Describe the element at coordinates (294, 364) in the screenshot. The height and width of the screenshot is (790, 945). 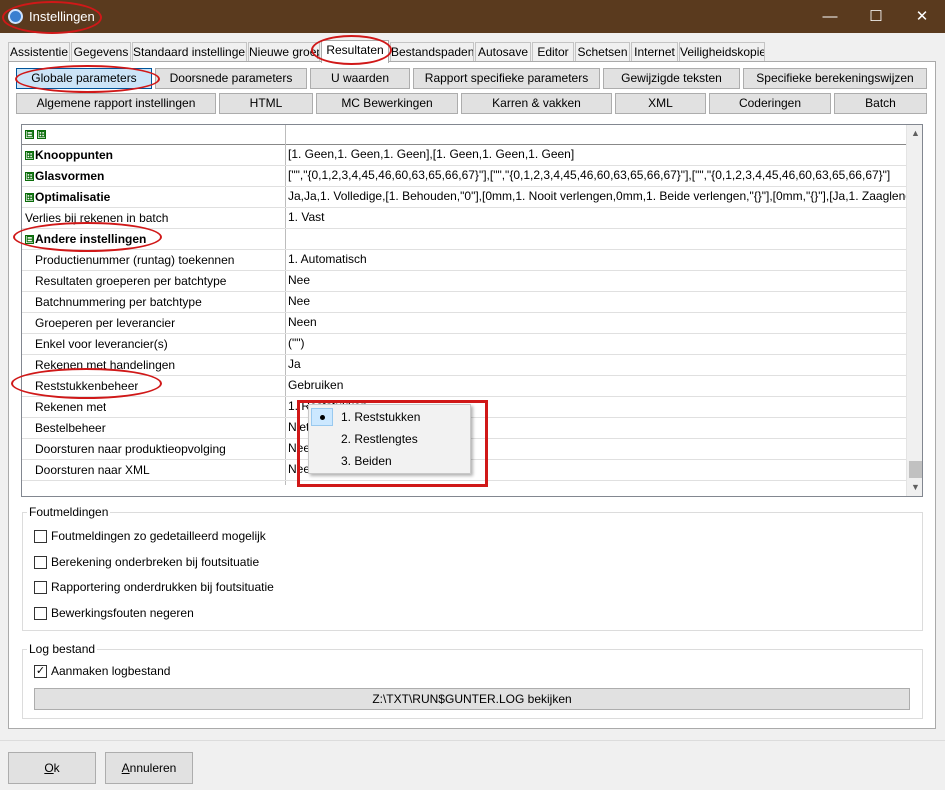
I see `row-value: Ja` at that location.